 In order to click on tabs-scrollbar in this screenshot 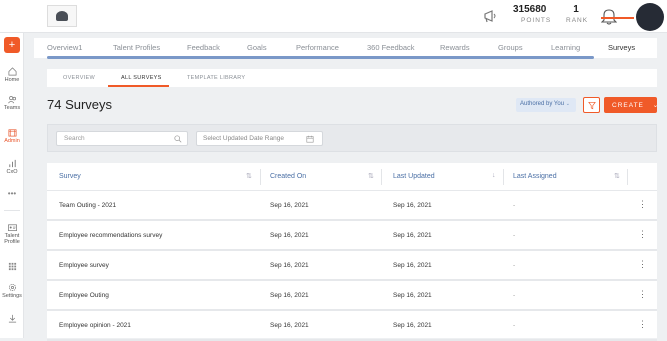, I will do `click(320, 57)`.